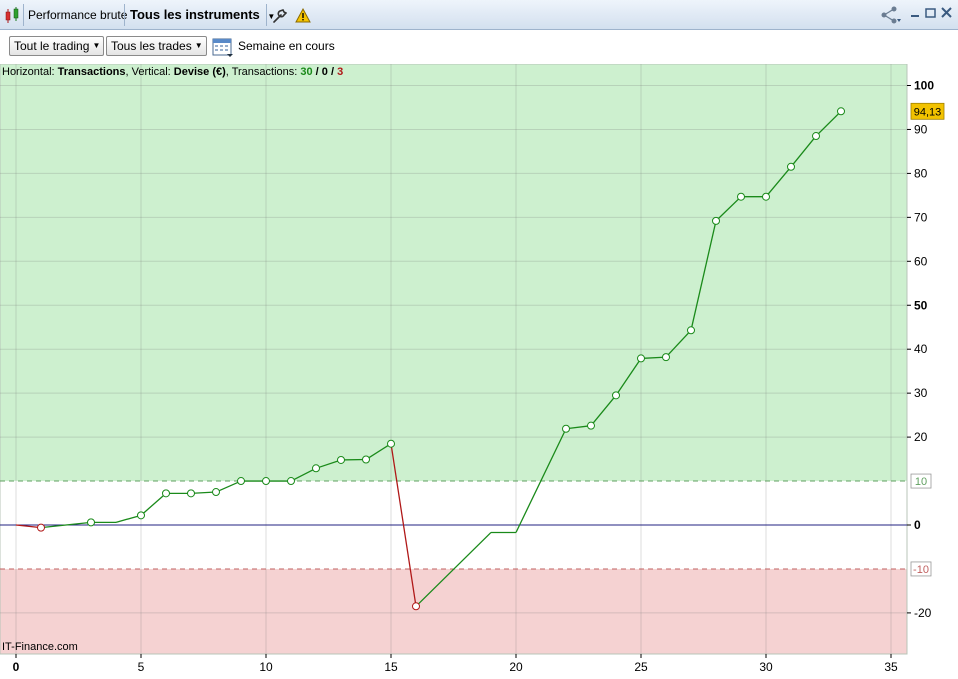 The height and width of the screenshot is (679, 958). I want to click on vertical-label: , Vertical:, so click(149, 72).